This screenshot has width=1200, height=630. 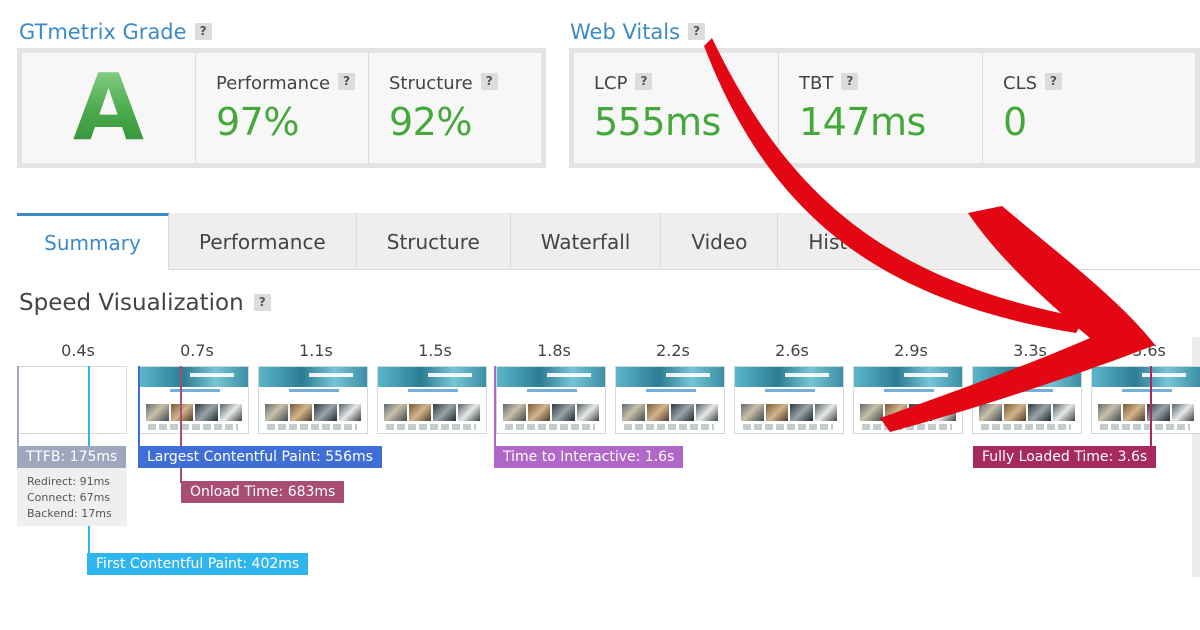 What do you see at coordinates (433, 241) in the screenshot?
I see `tab-structure: Structure` at bounding box center [433, 241].